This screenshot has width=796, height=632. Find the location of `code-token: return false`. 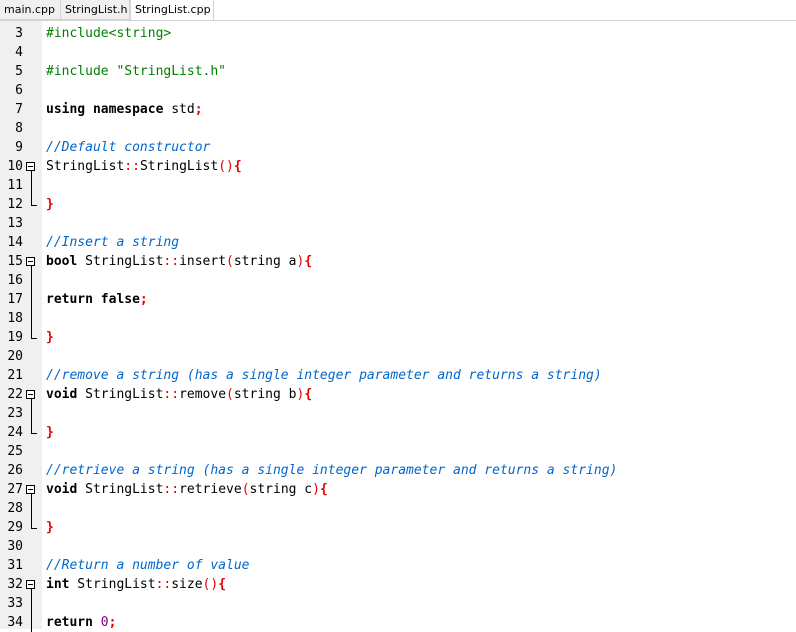

code-token: return false is located at coordinates (93, 299).